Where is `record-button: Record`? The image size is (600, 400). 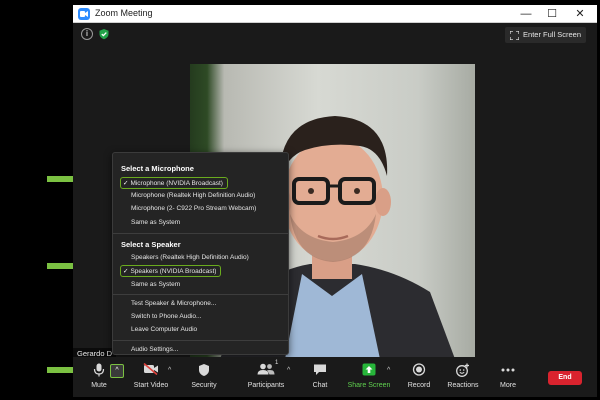 record-button: Record is located at coordinates (419, 377).